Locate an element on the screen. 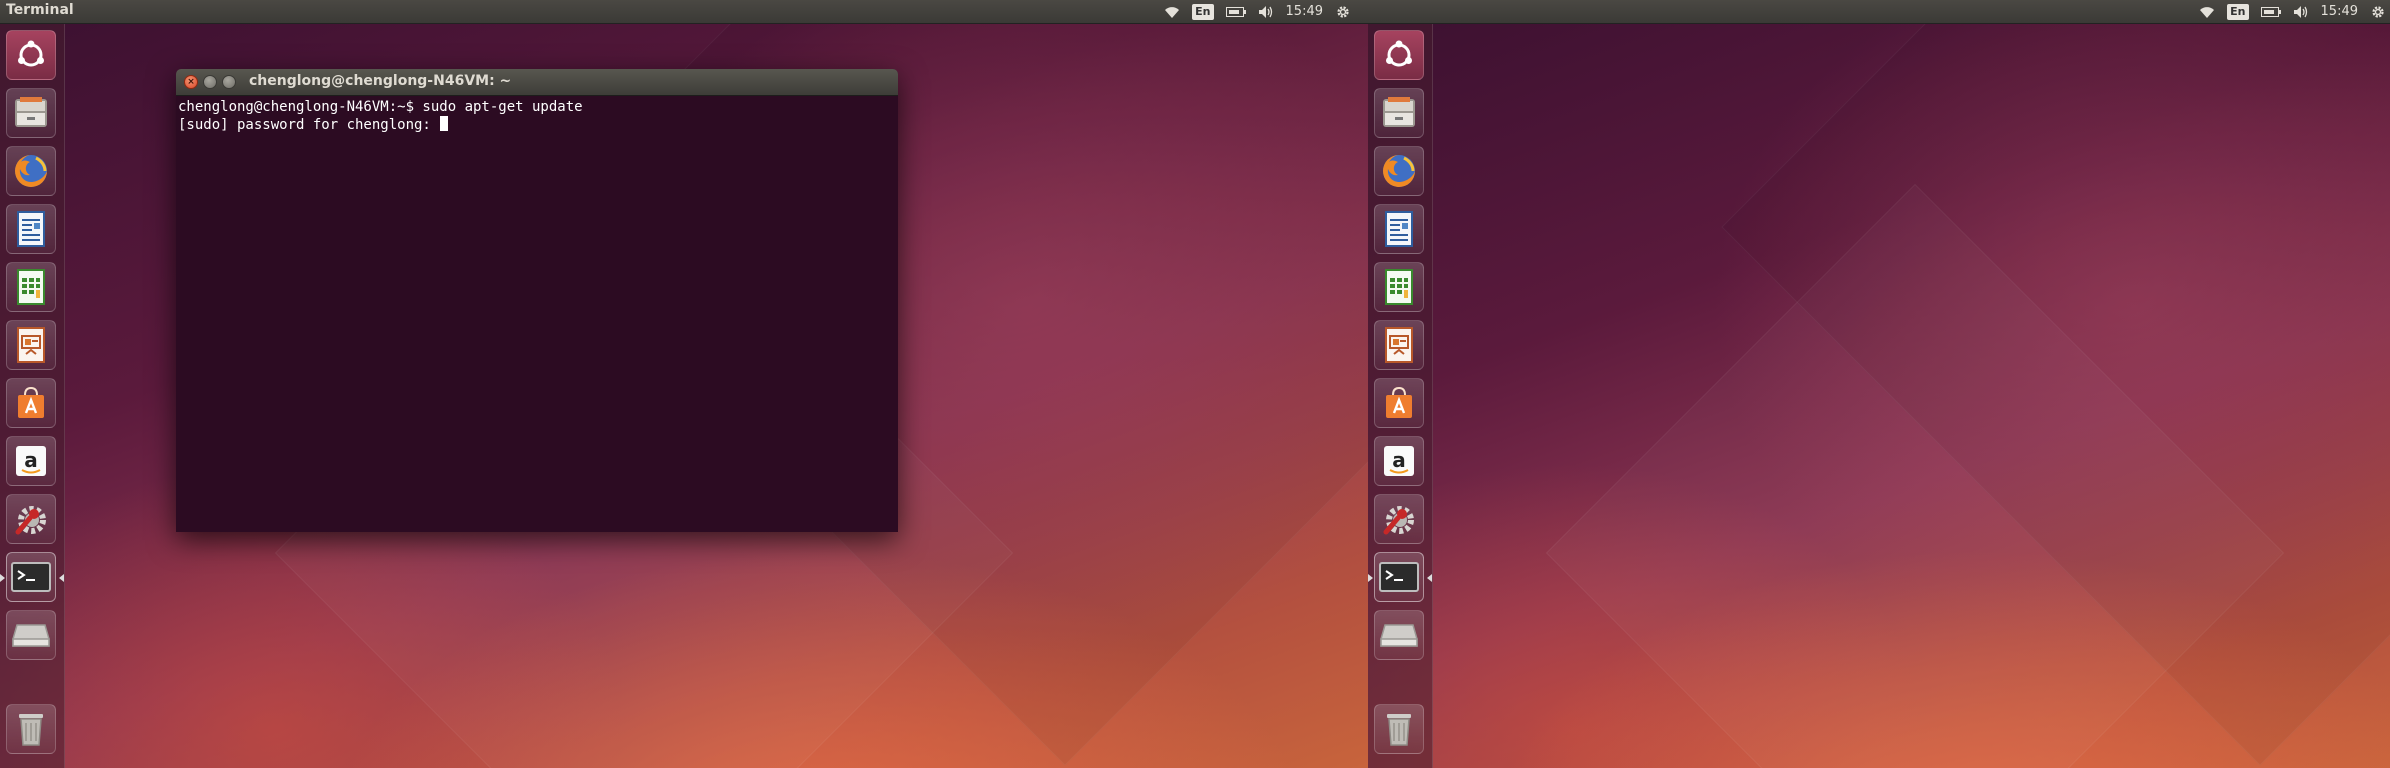 Image resolution: width=2390 pixels, height=768 pixels. terminal-titlebar: × chenglong@chenglong-N46VM: ~ is located at coordinates (537, 82).